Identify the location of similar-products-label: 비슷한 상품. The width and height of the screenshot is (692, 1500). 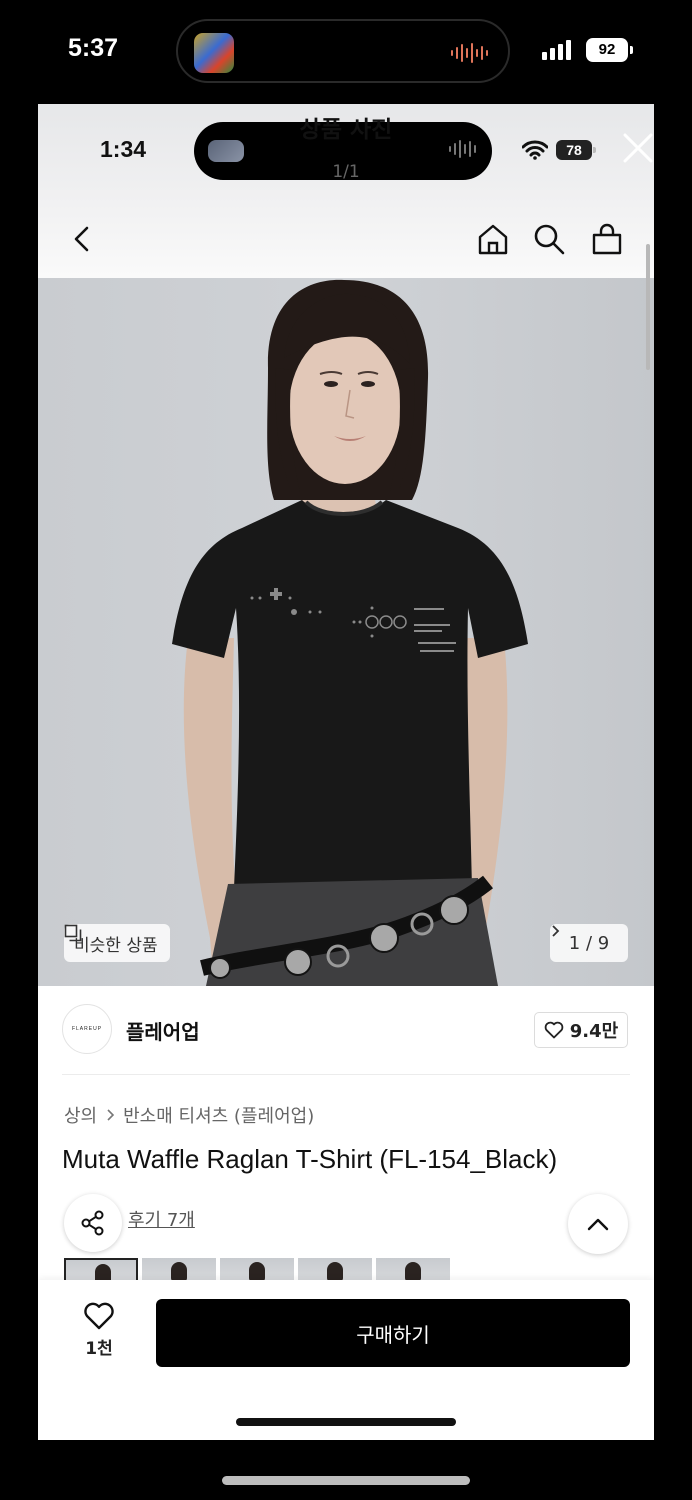
(116, 945).